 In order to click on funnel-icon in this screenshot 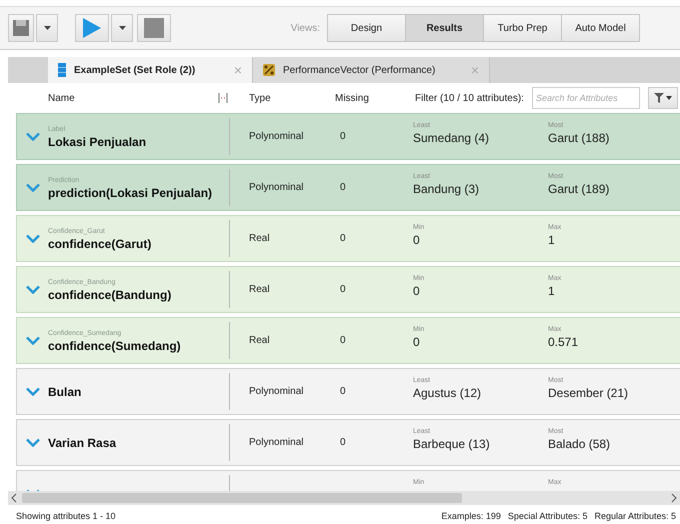, I will do `click(663, 98)`.